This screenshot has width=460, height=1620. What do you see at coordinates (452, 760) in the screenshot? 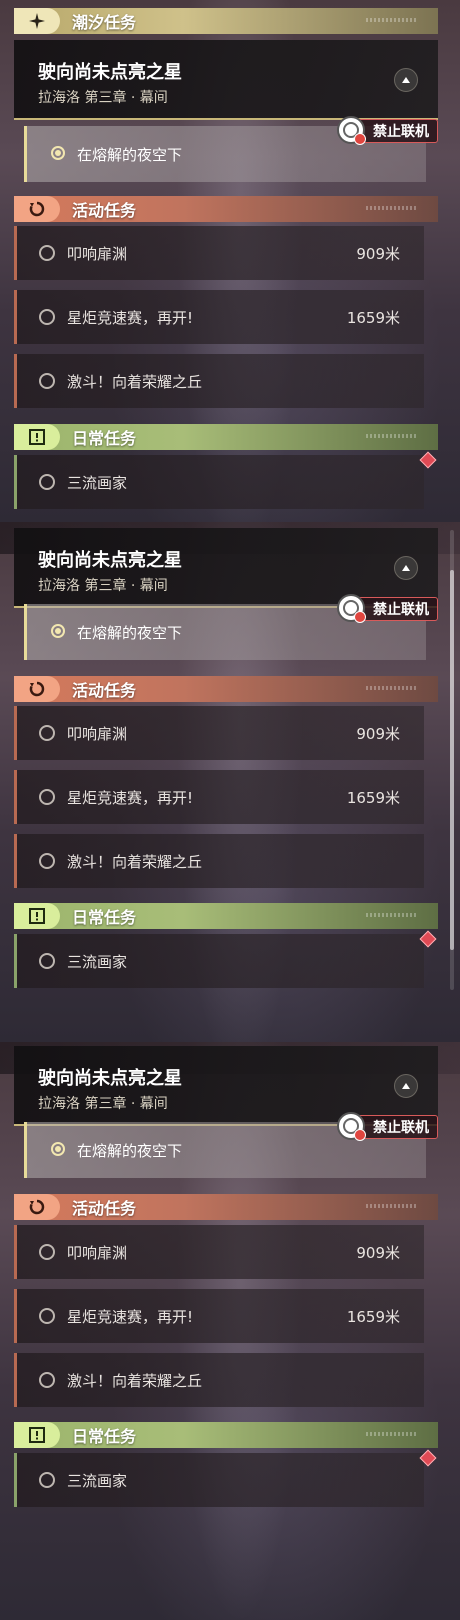
I see `scrollbar` at bounding box center [452, 760].